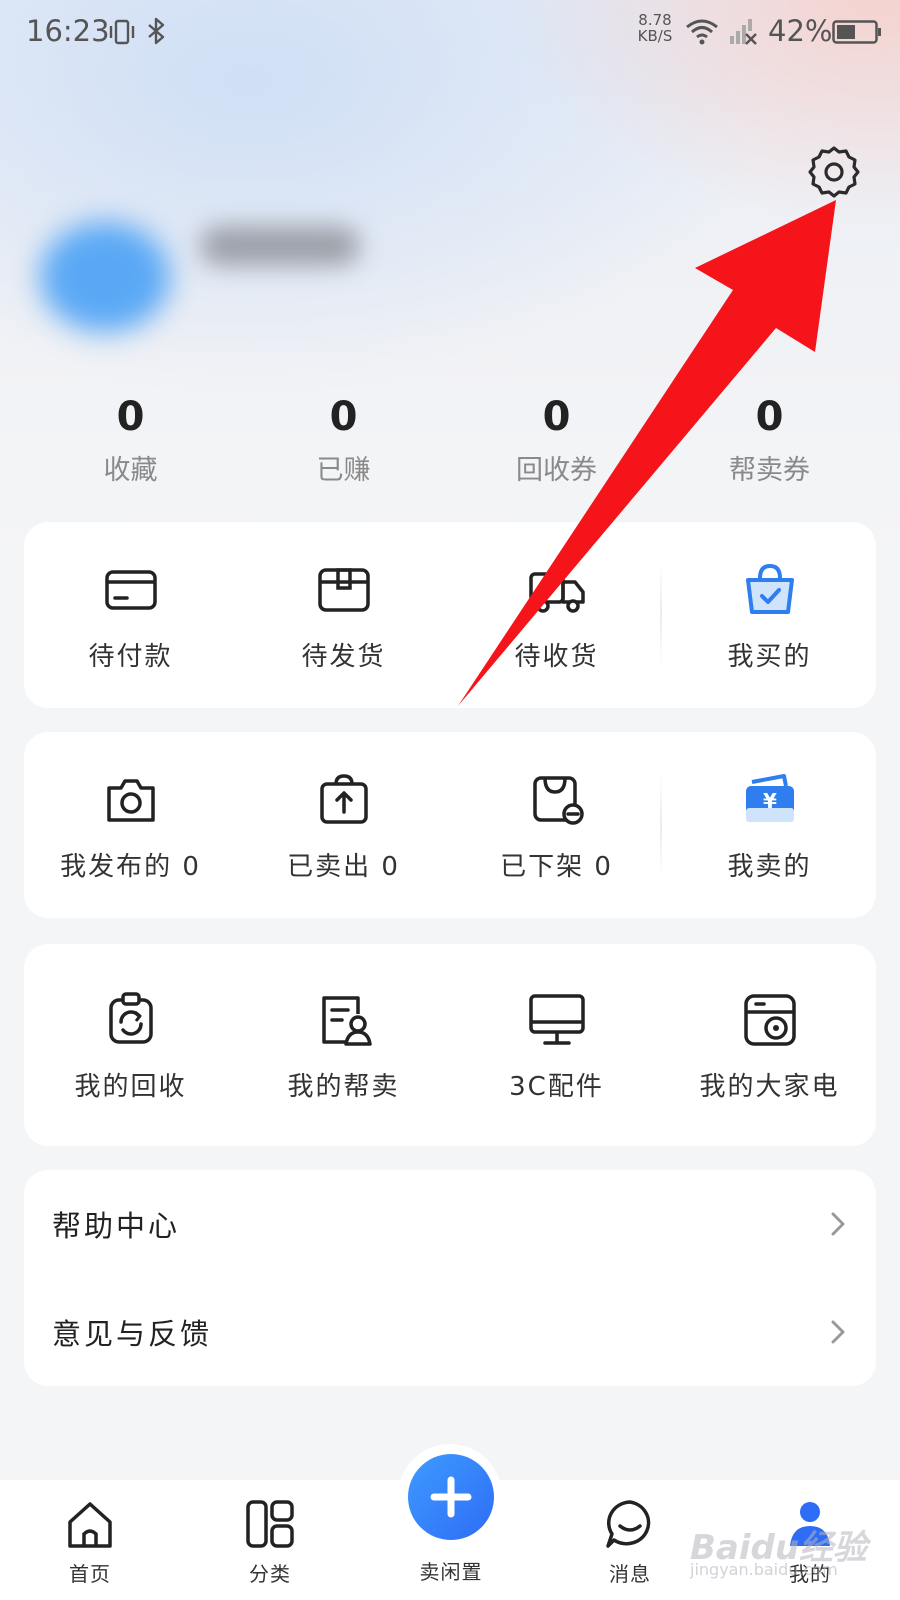 Image resolution: width=900 pixels, height=1600 pixels. I want to click on upload-bag-icon, so click(343, 798).